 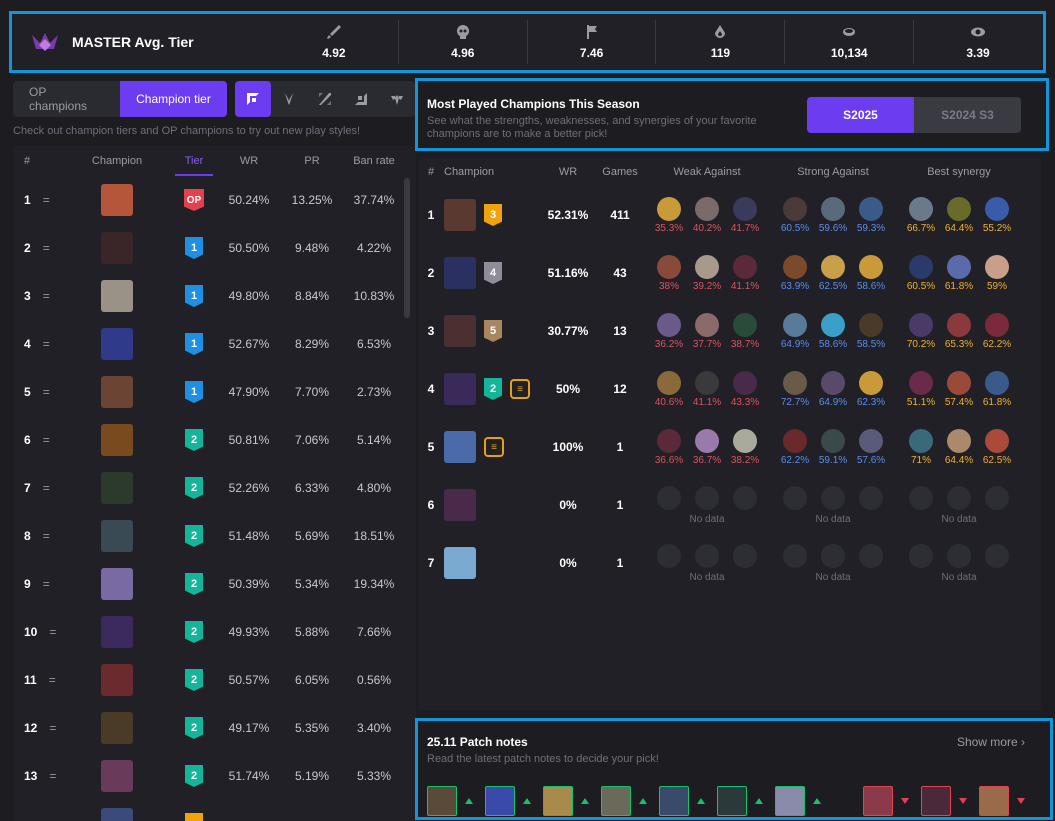 I want to click on matchup-champion: 40.2%, so click(x=707, y=215).